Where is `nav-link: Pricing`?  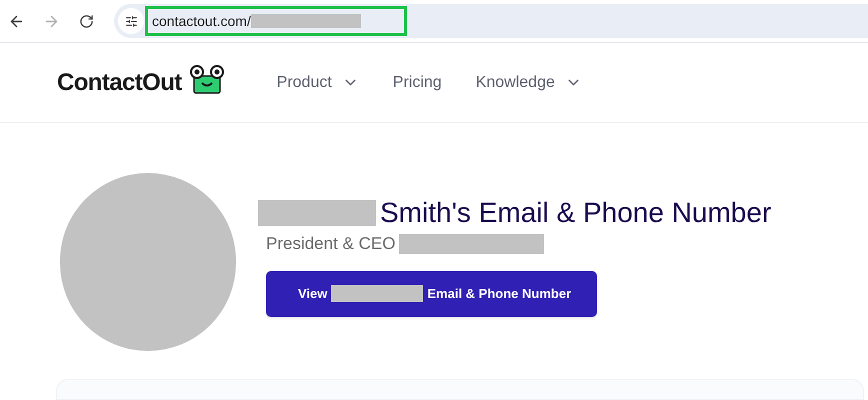 nav-link: Pricing is located at coordinates (417, 82).